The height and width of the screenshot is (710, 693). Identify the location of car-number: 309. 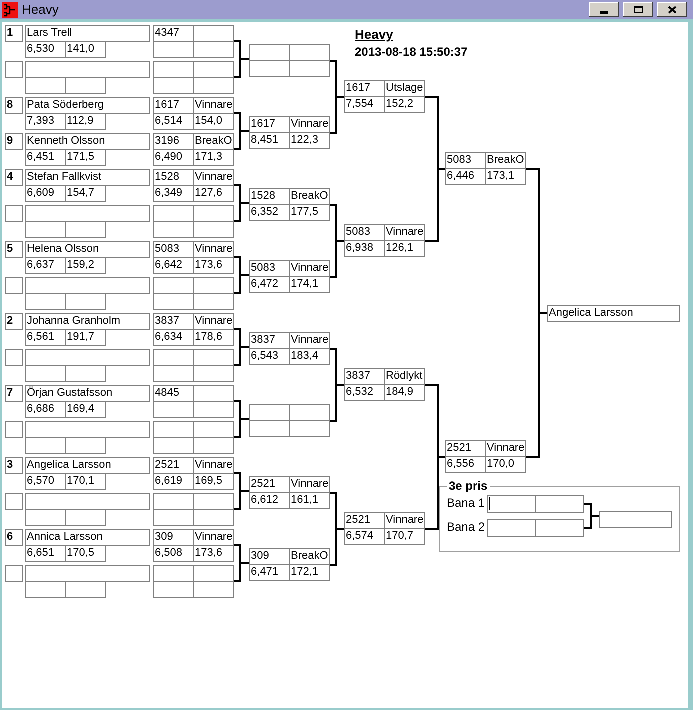
(173, 537).